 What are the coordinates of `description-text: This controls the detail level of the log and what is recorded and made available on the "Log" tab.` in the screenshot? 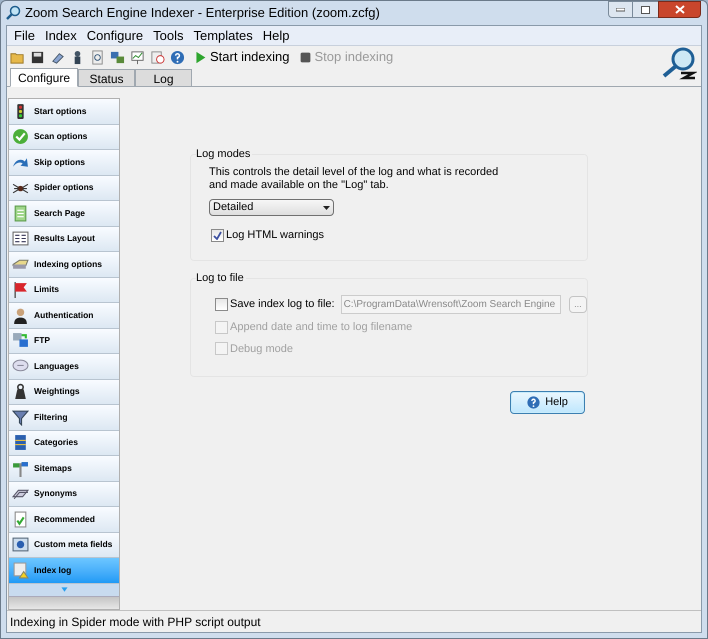 It's located at (354, 179).